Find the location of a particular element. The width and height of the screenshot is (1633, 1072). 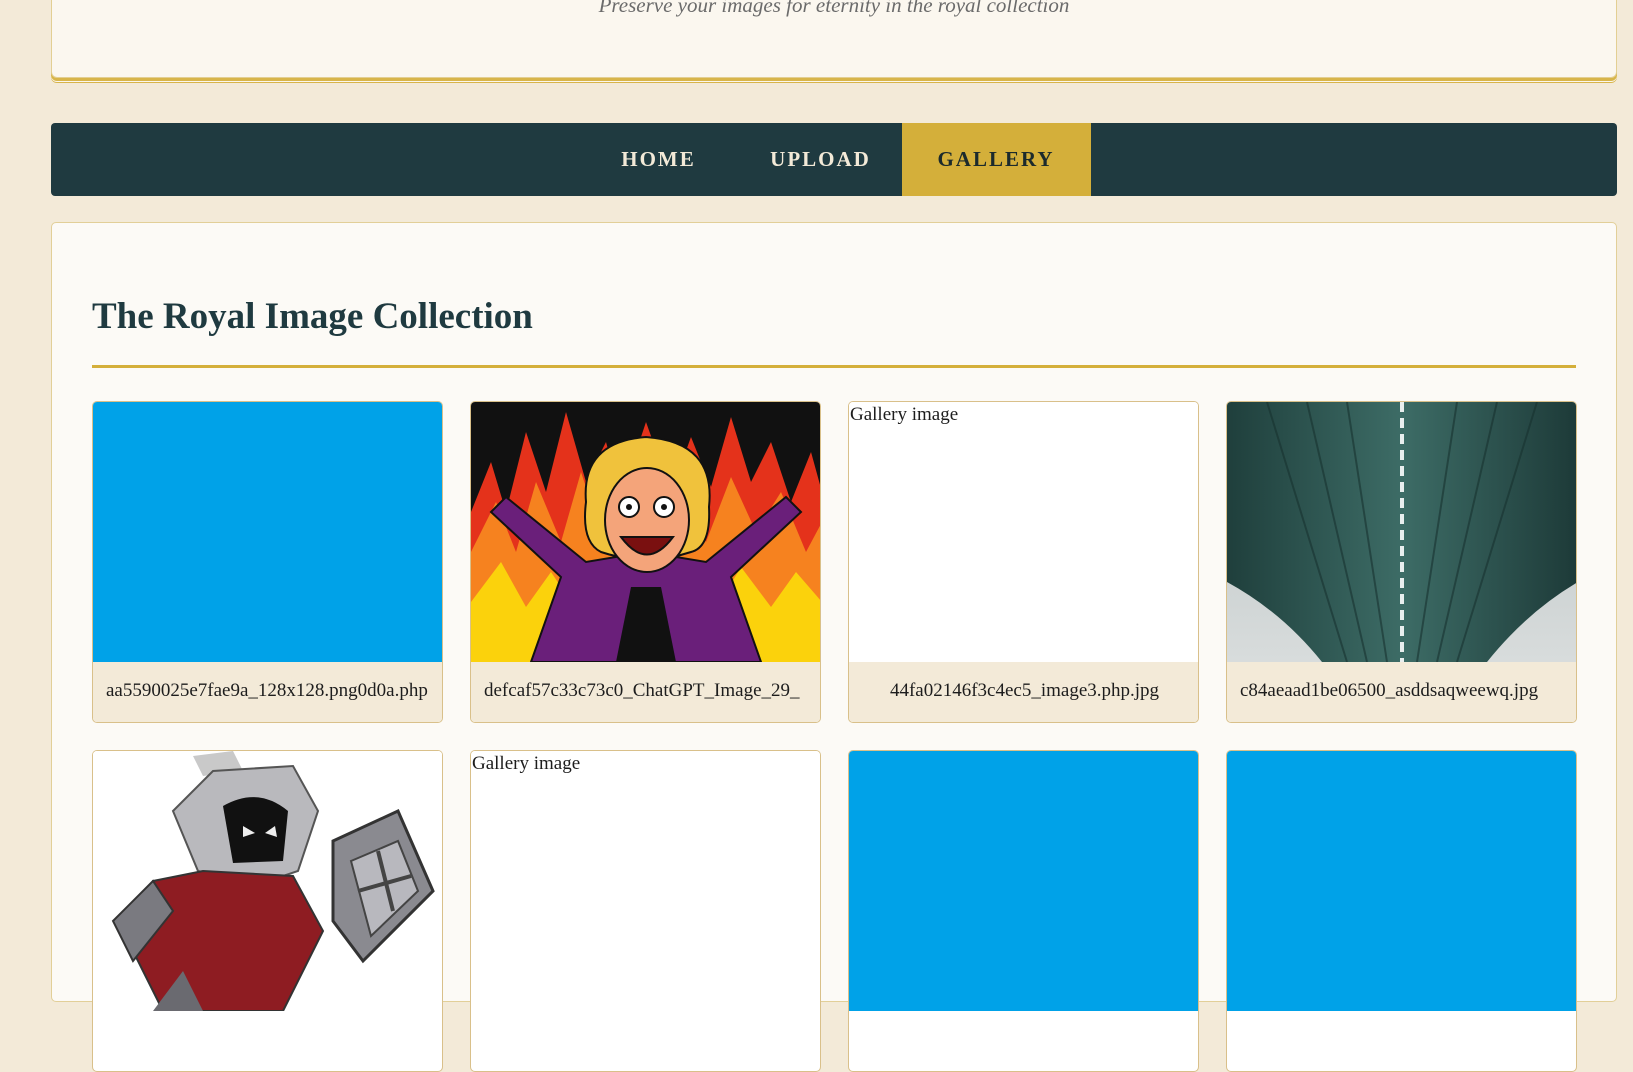

gallery-card: c84aeaad1be06500_asddsaqweewq.jpg is located at coordinates (1401, 562).